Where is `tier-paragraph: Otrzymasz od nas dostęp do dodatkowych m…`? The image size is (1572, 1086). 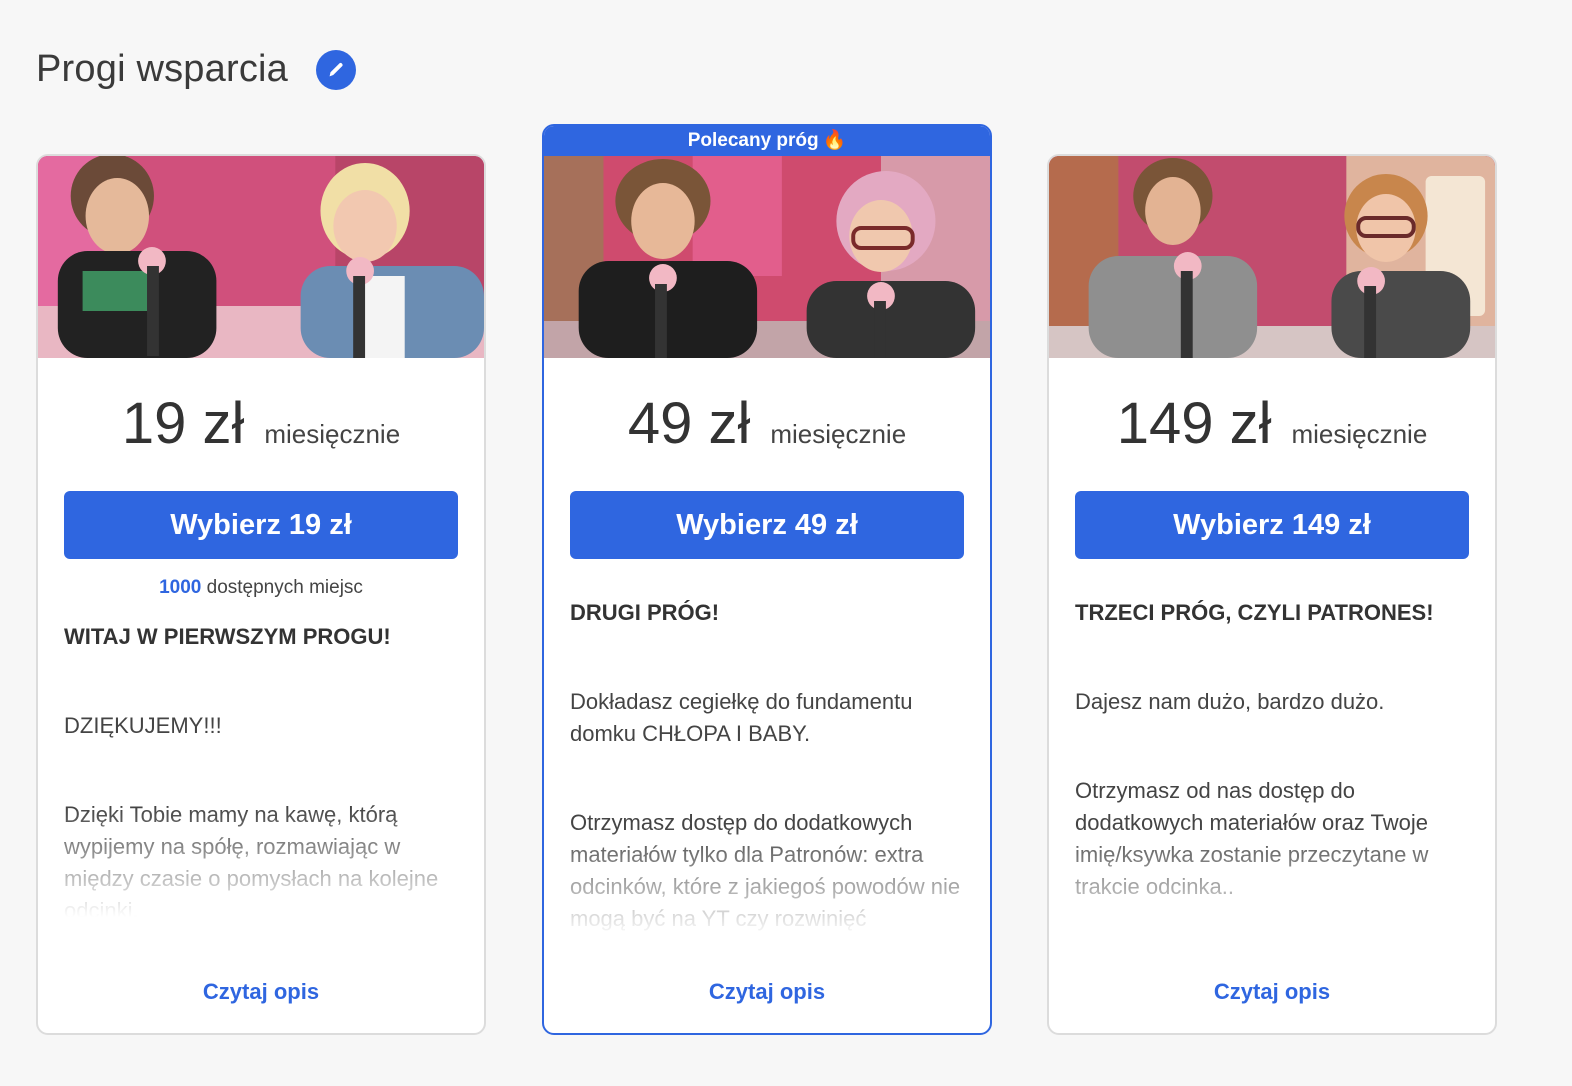
tier-paragraph: Otrzymasz od nas dostęp do dodatkowych m… is located at coordinates (1252, 838).